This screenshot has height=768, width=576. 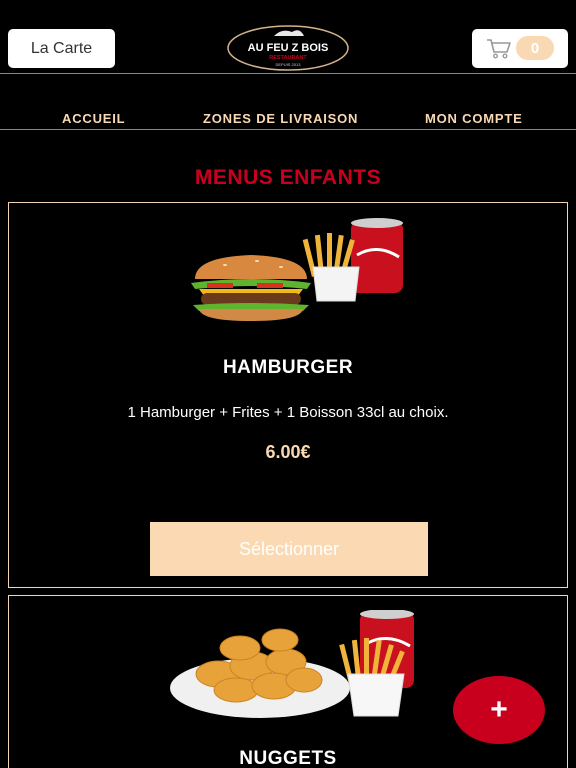 What do you see at coordinates (61, 48) in the screenshot?
I see `la-carte-button: La Carte` at bounding box center [61, 48].